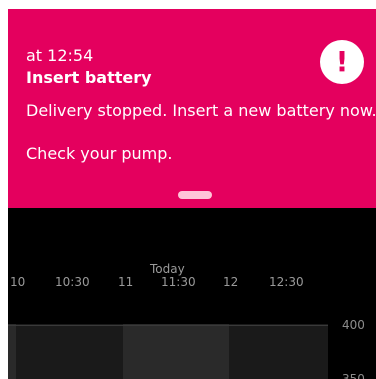 The image size is (376, 379). I want to click on exclamation-icon: !, so click(342, 62).